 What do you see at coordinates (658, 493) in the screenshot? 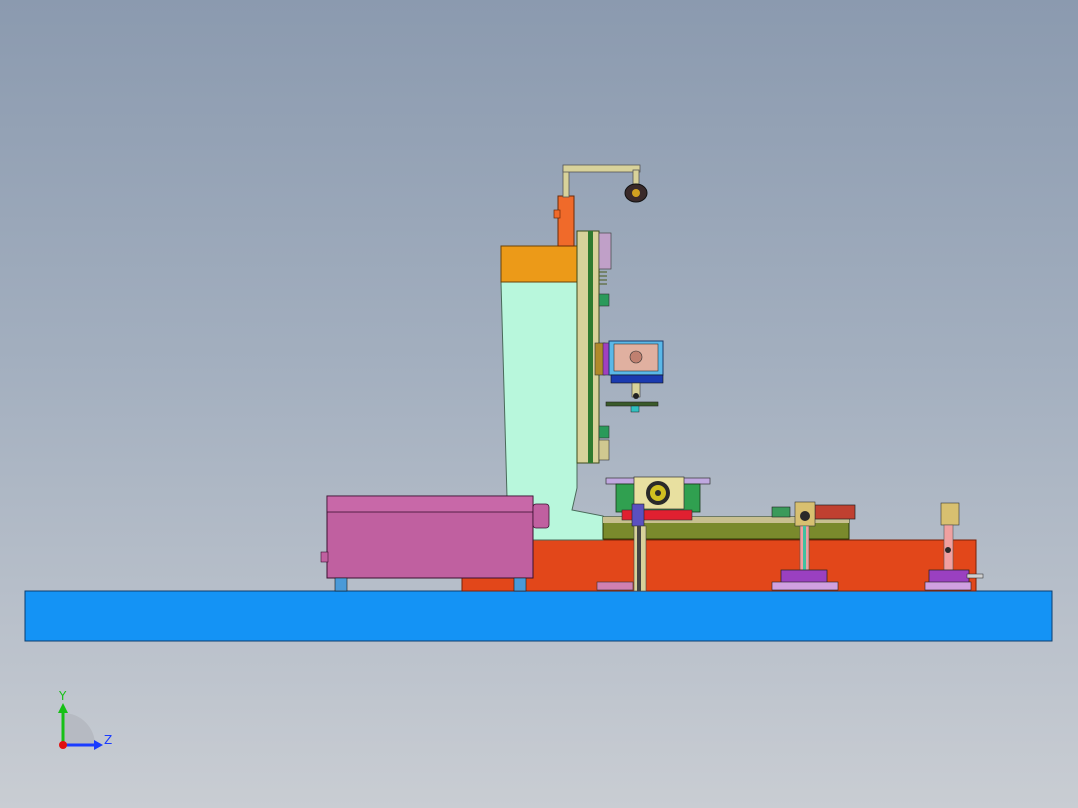
I see `rotary-chuck-icon` at bounding box center [658, 493].